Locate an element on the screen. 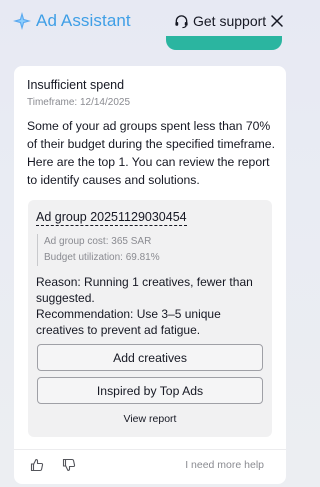  headset-icon is located at coordinates (181, 21).